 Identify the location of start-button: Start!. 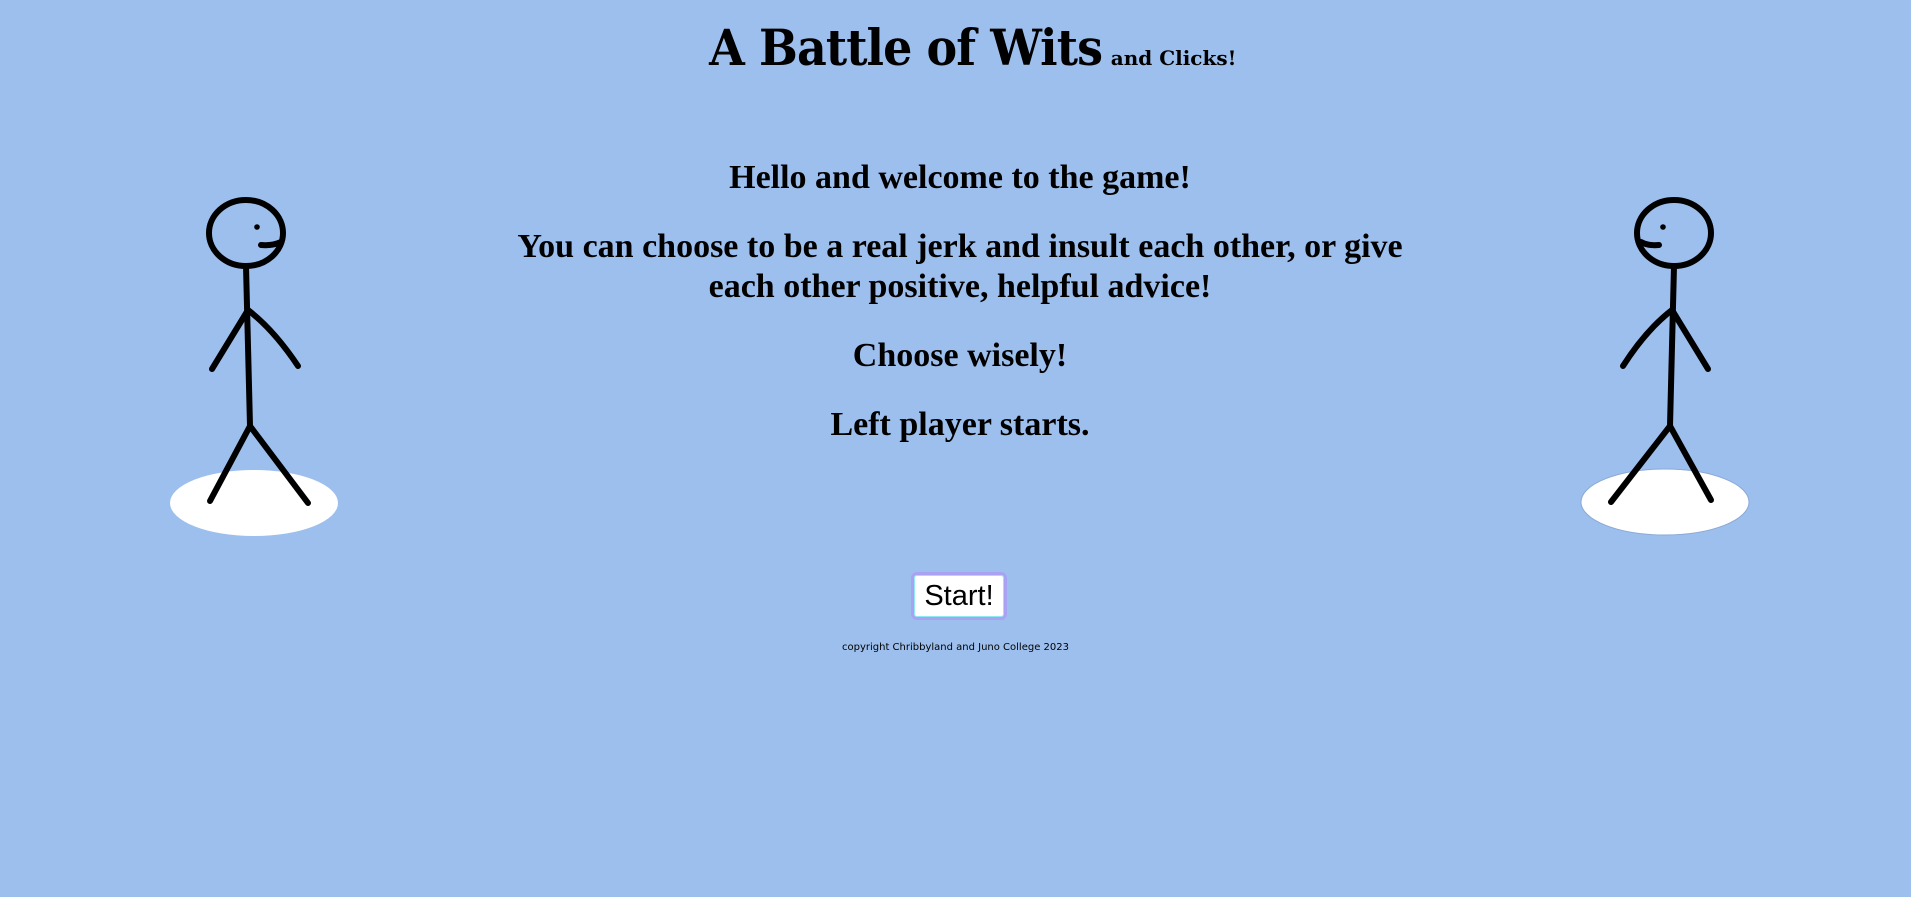
(959, 596).